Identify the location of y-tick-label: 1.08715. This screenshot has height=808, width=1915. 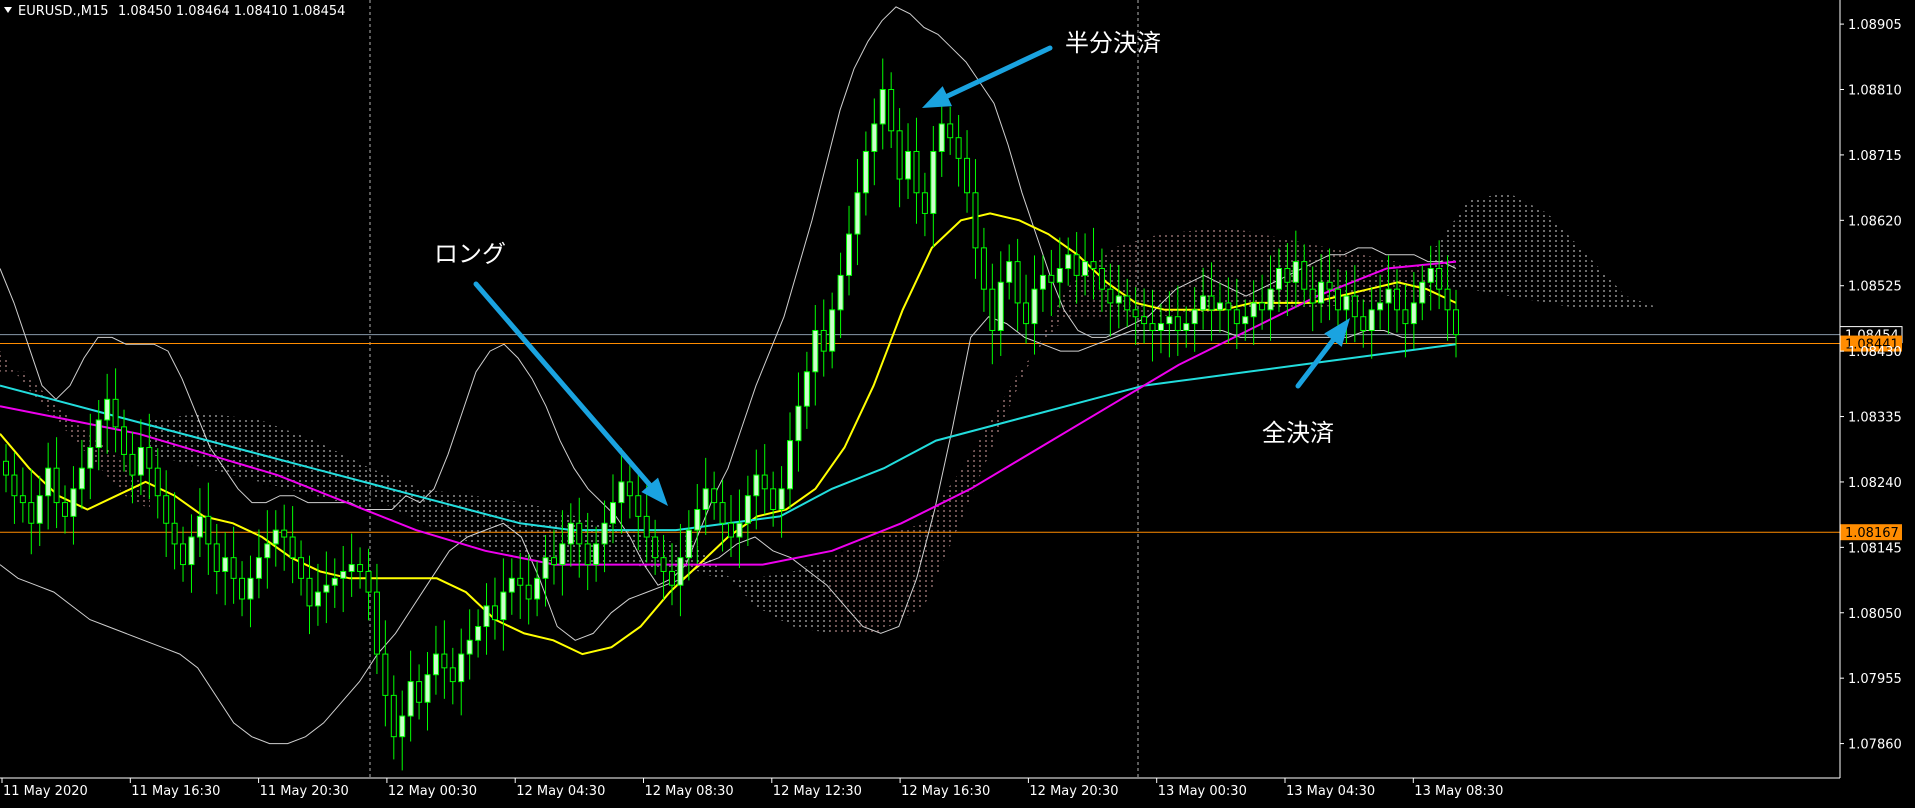
(1875, 156).